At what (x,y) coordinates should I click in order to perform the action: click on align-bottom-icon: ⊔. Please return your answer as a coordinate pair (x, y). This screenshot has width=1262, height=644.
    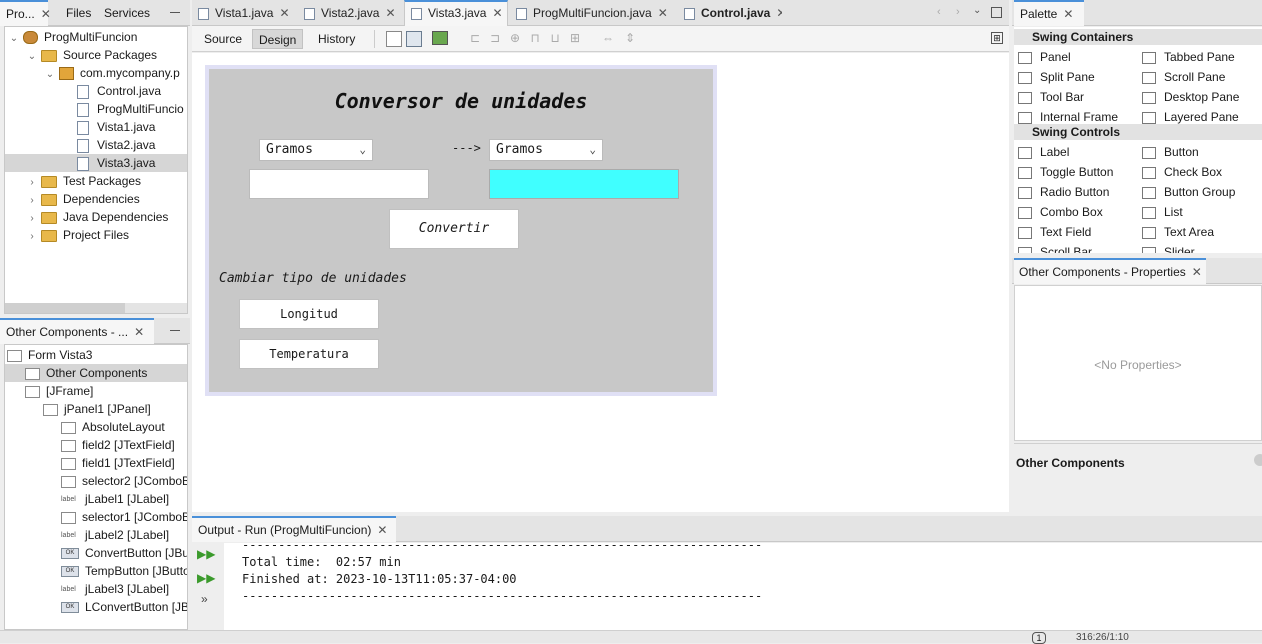
    Looking at the image, I should click on (555, 39).